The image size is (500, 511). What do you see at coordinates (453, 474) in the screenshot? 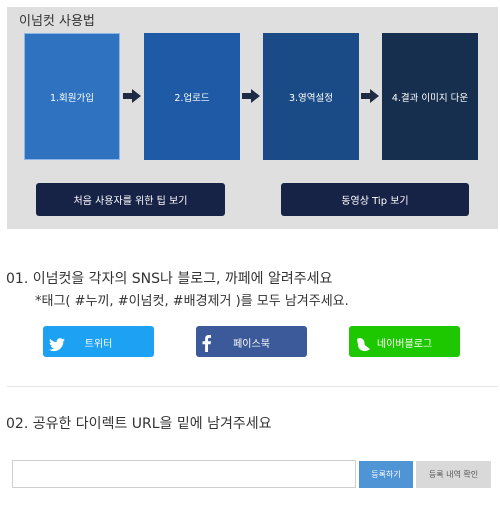
I see `registration-history-button: 등록 내역 확인` at bounding box center [453, 474].